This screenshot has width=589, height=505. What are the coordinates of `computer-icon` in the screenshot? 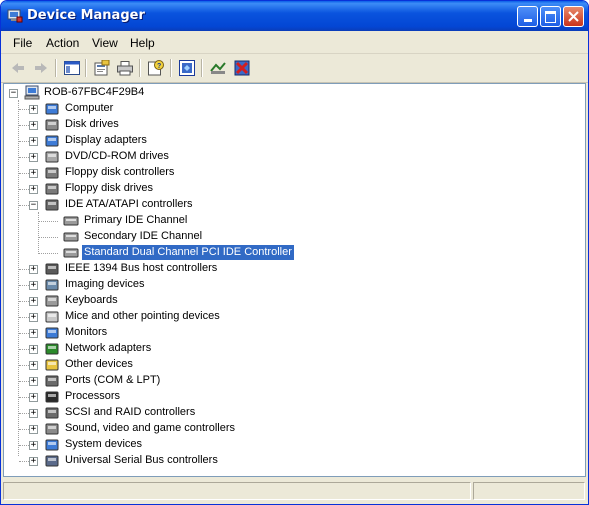 It's located at (52, 109).